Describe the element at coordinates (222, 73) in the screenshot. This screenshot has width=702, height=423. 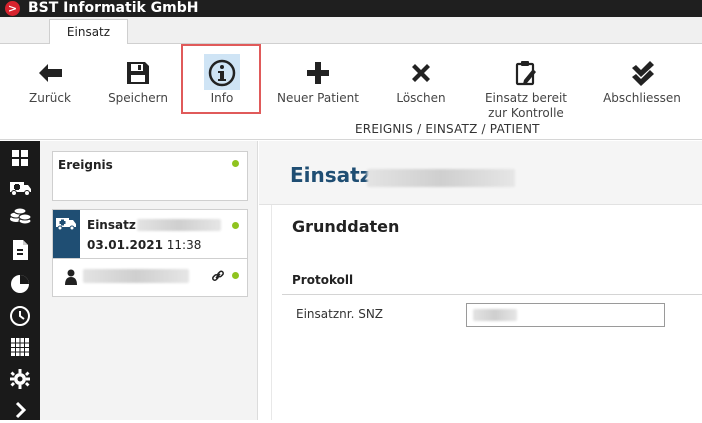
I see `info-icon` at that location.